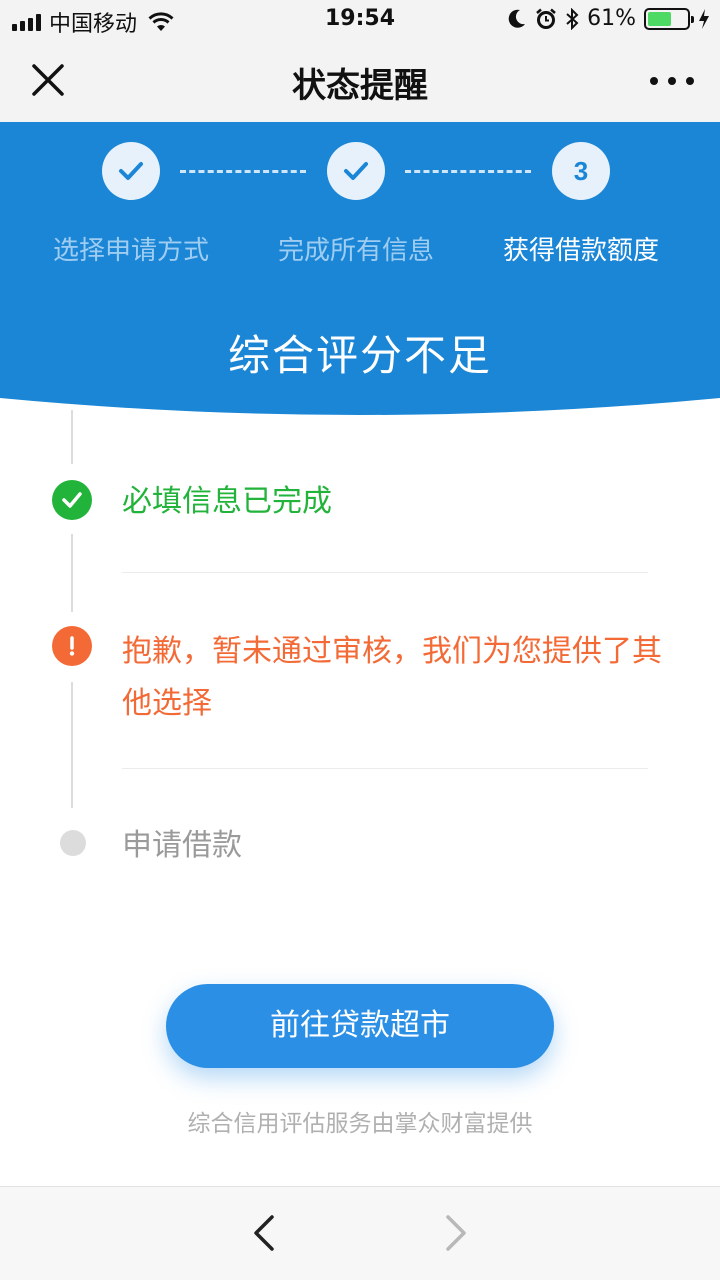 The image size is (720, 1280). I want to click on timeline-item-apply: 申请借款, so click(182, 845).